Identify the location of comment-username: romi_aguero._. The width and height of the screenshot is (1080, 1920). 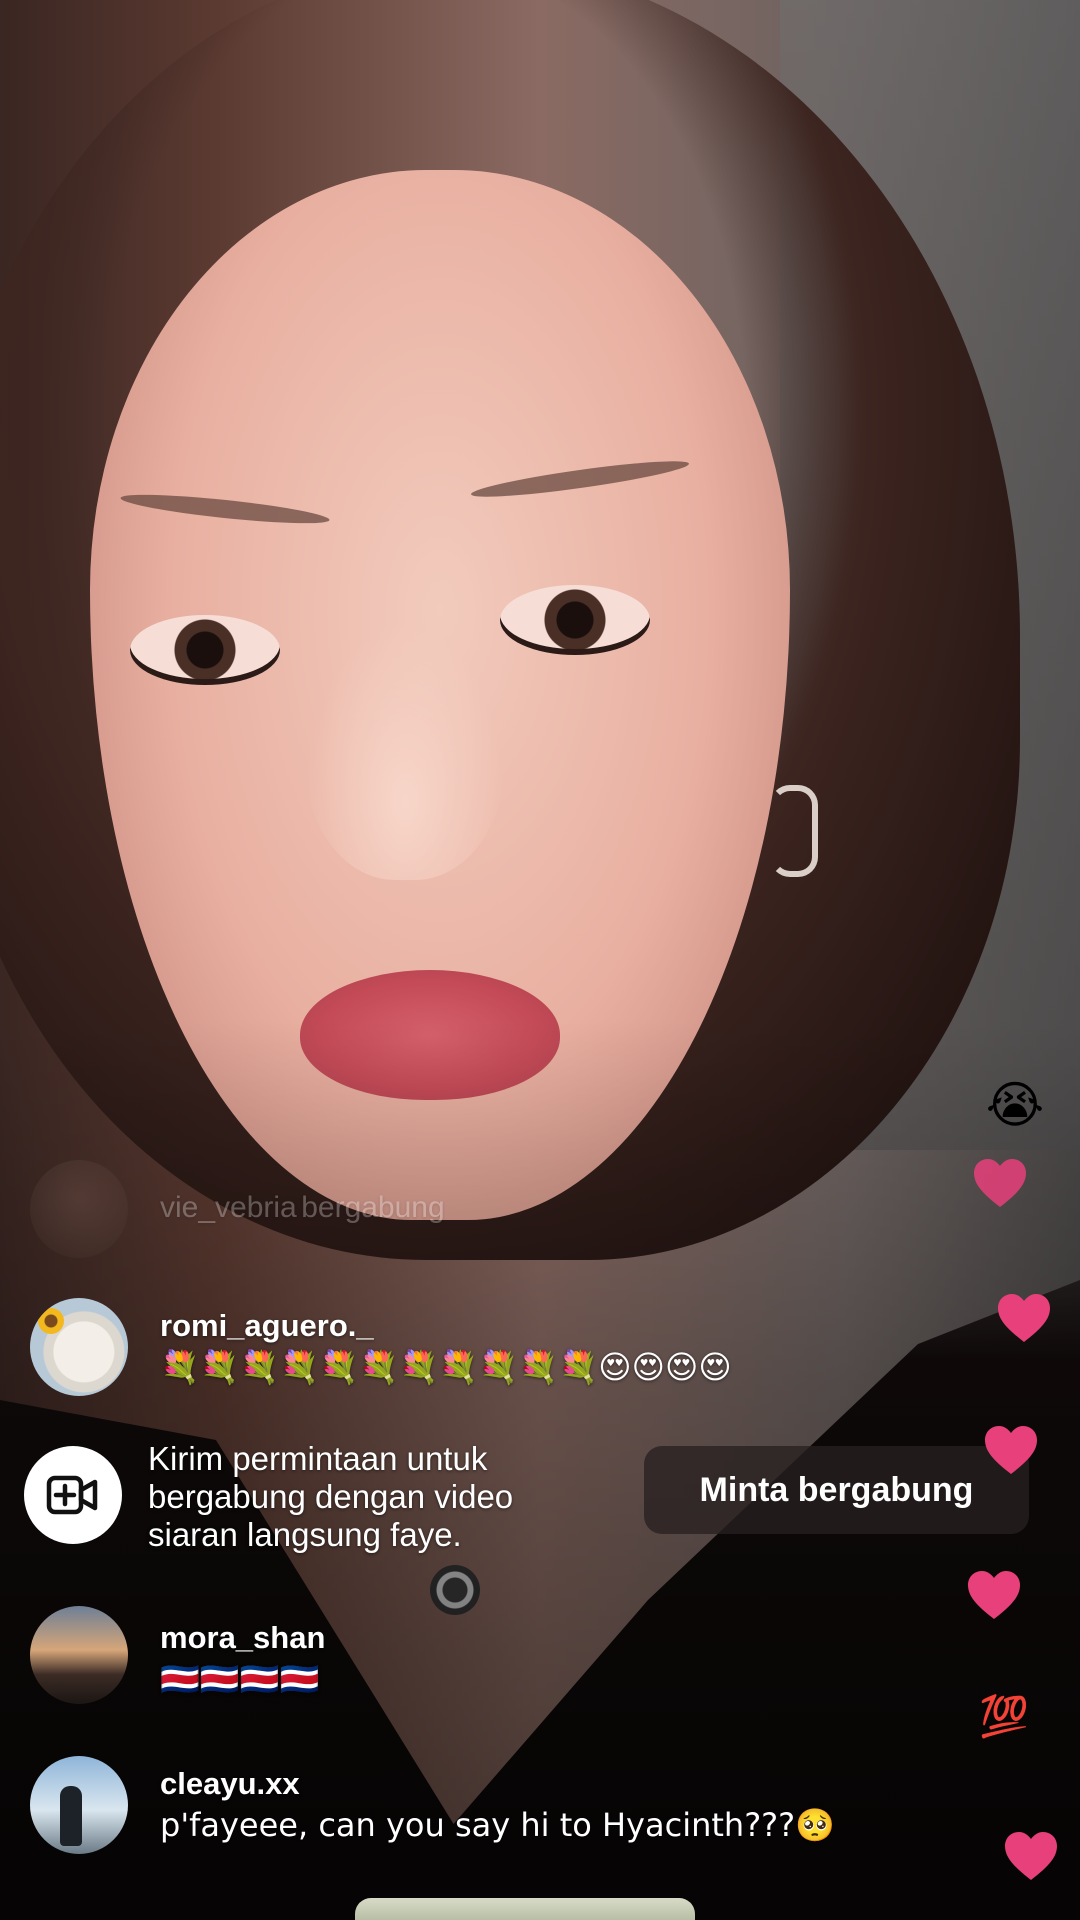
(446, 1326).